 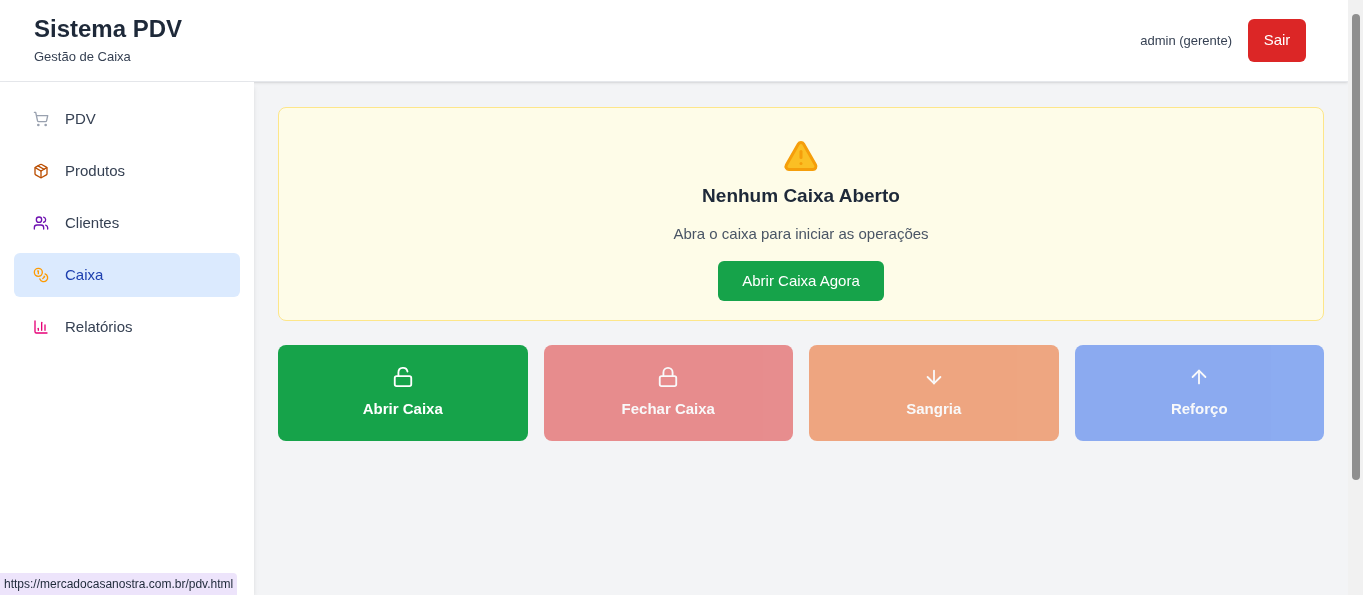 What do you see at coordinates (41, 119) in the screenshot?
I see `cart-icon` at bounding box center [41, 119].